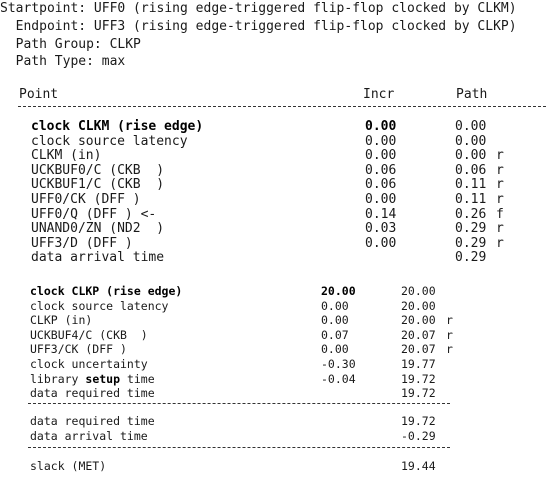  What do you see at coordinates (61, 320) in the screenshot?
I see `capture-row-point: CLKP (in)` at bounding box center [61, 320].